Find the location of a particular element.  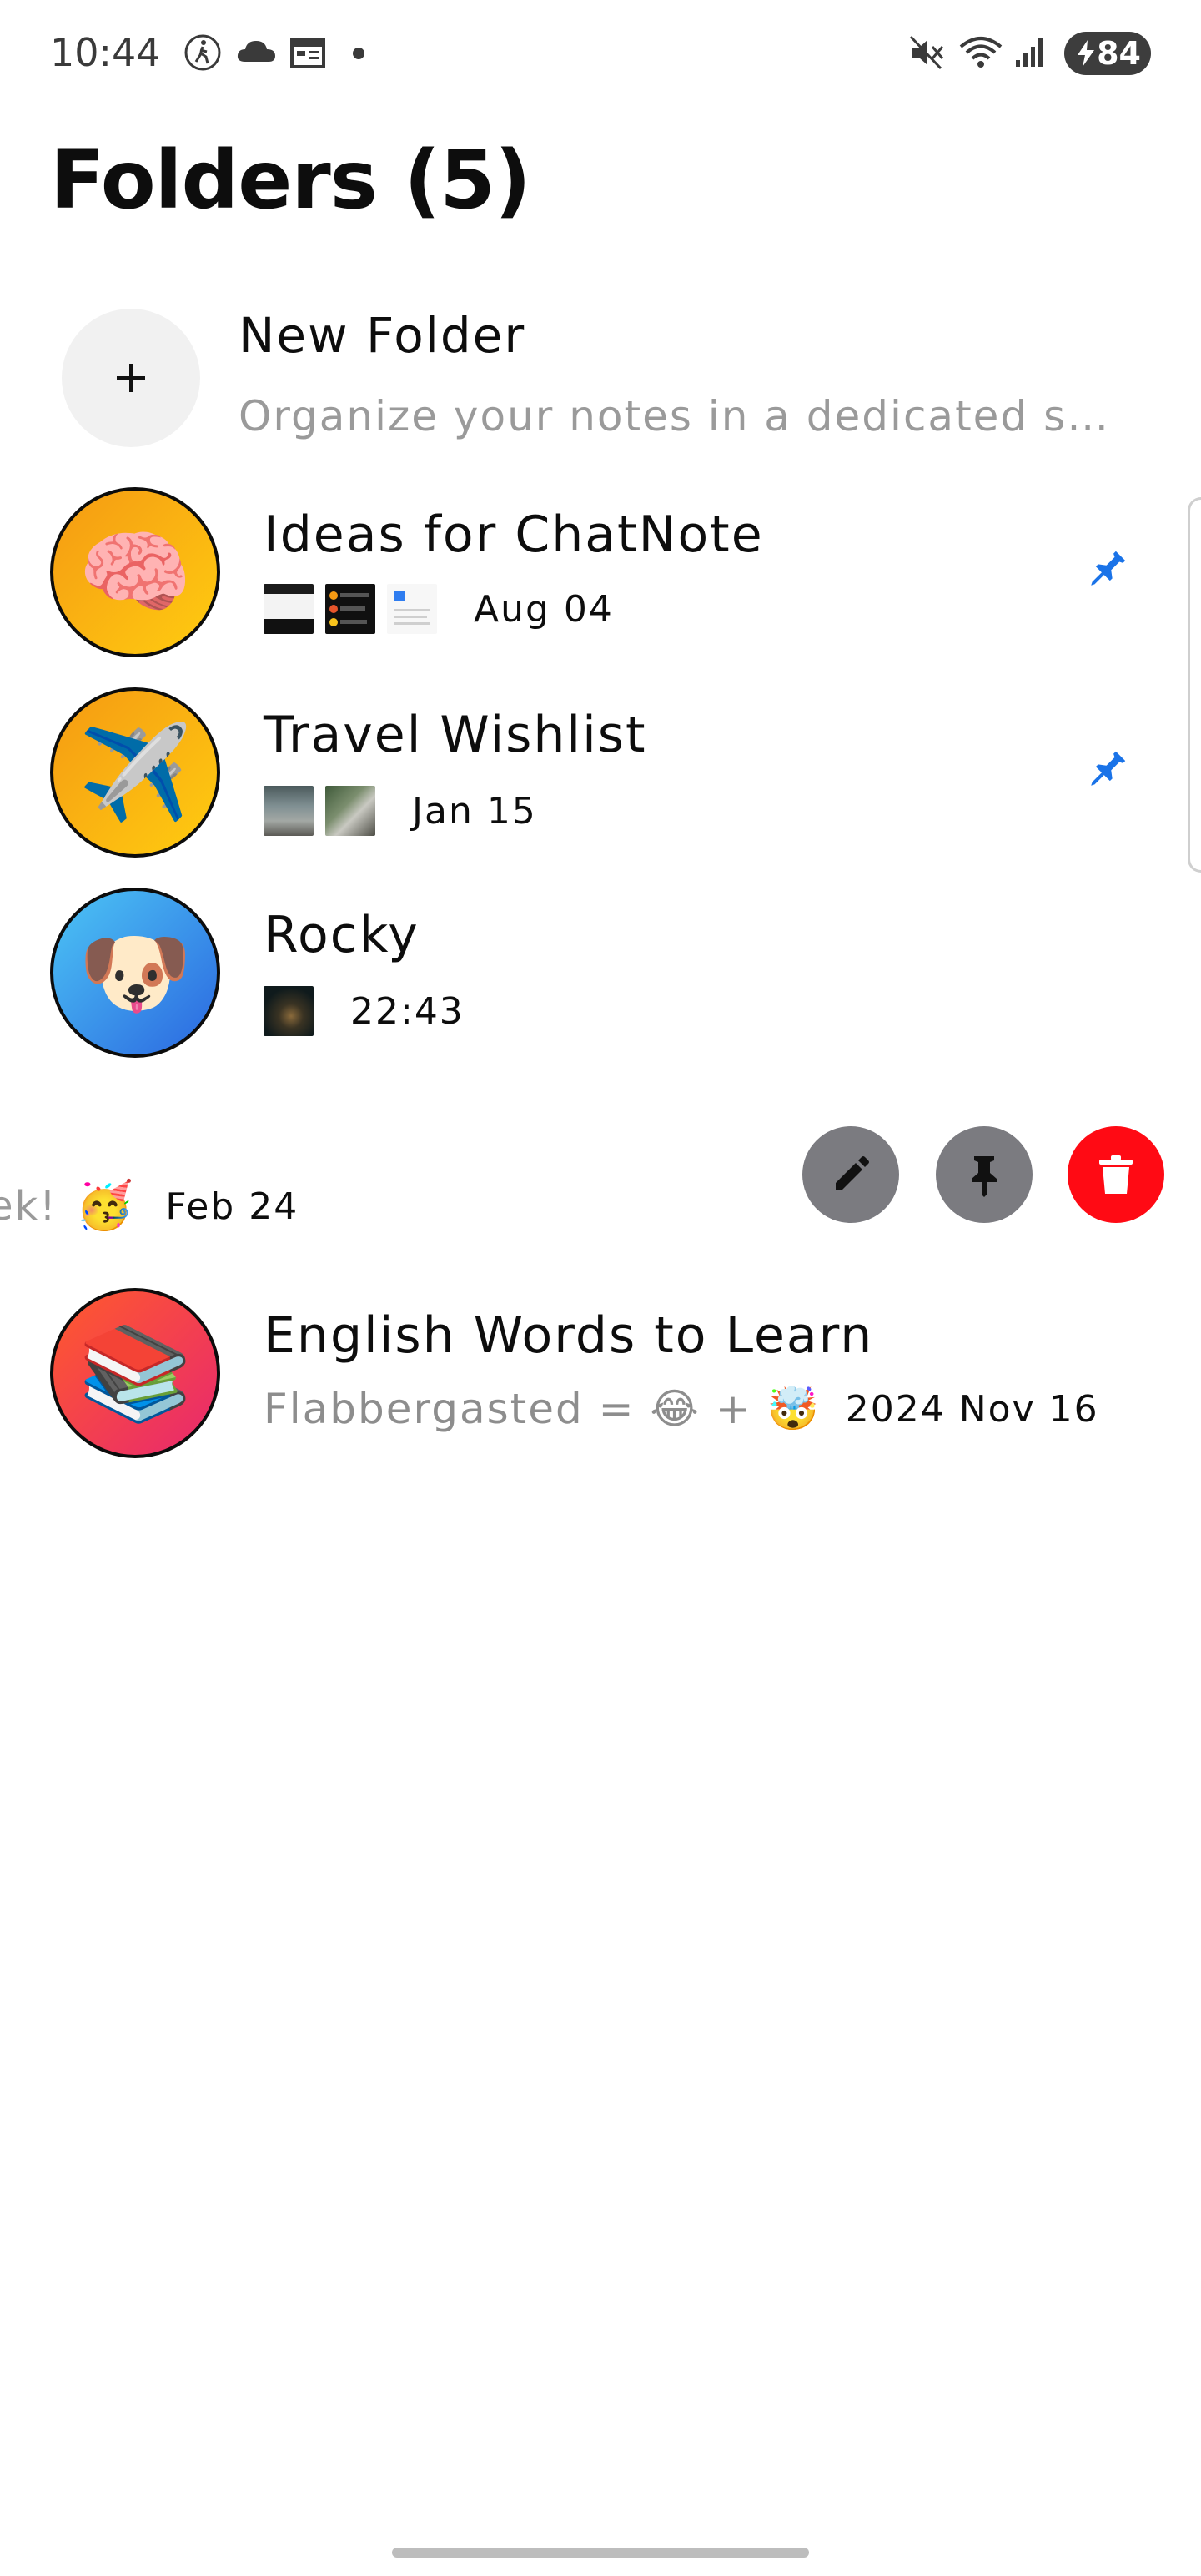

calendar-icon is located at coordinates (308, 53).